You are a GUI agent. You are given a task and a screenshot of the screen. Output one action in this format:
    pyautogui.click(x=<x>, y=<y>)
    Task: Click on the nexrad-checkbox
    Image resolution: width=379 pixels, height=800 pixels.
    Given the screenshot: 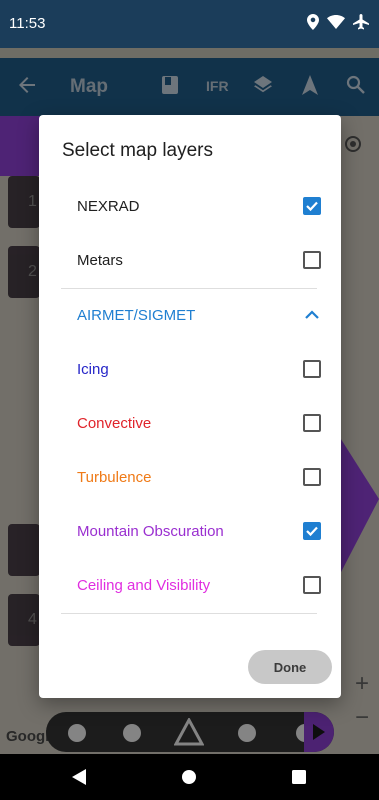 What is the action you would take?
    pyautogui.click(x=312, y=206)
    